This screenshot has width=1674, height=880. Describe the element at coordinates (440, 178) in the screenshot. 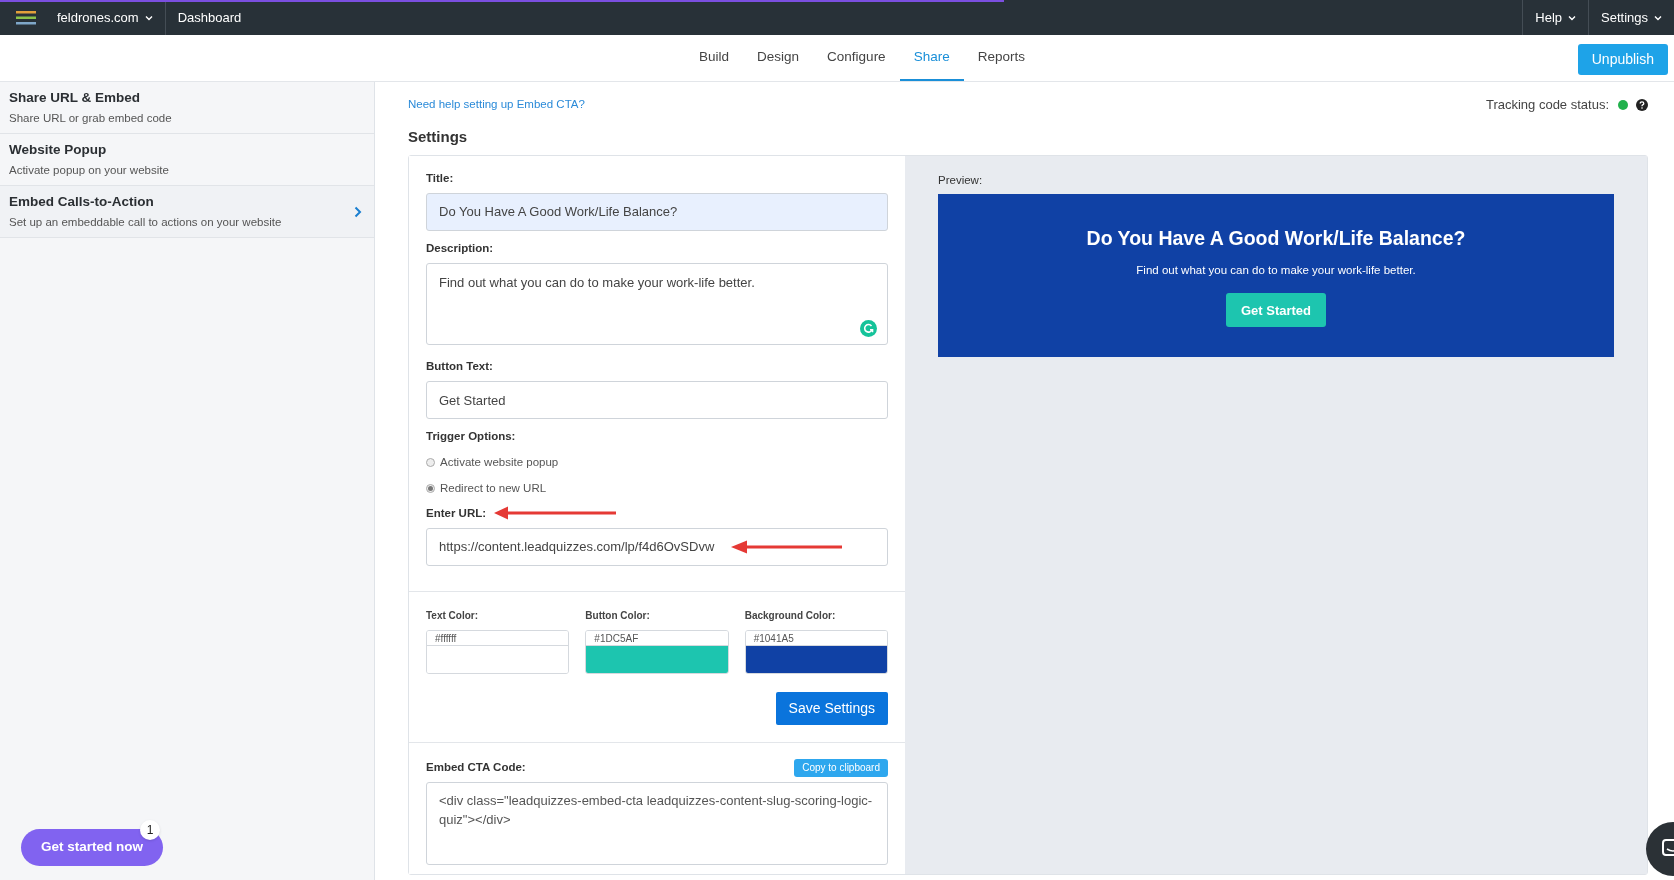

I see `field-label: Title:` at that location.